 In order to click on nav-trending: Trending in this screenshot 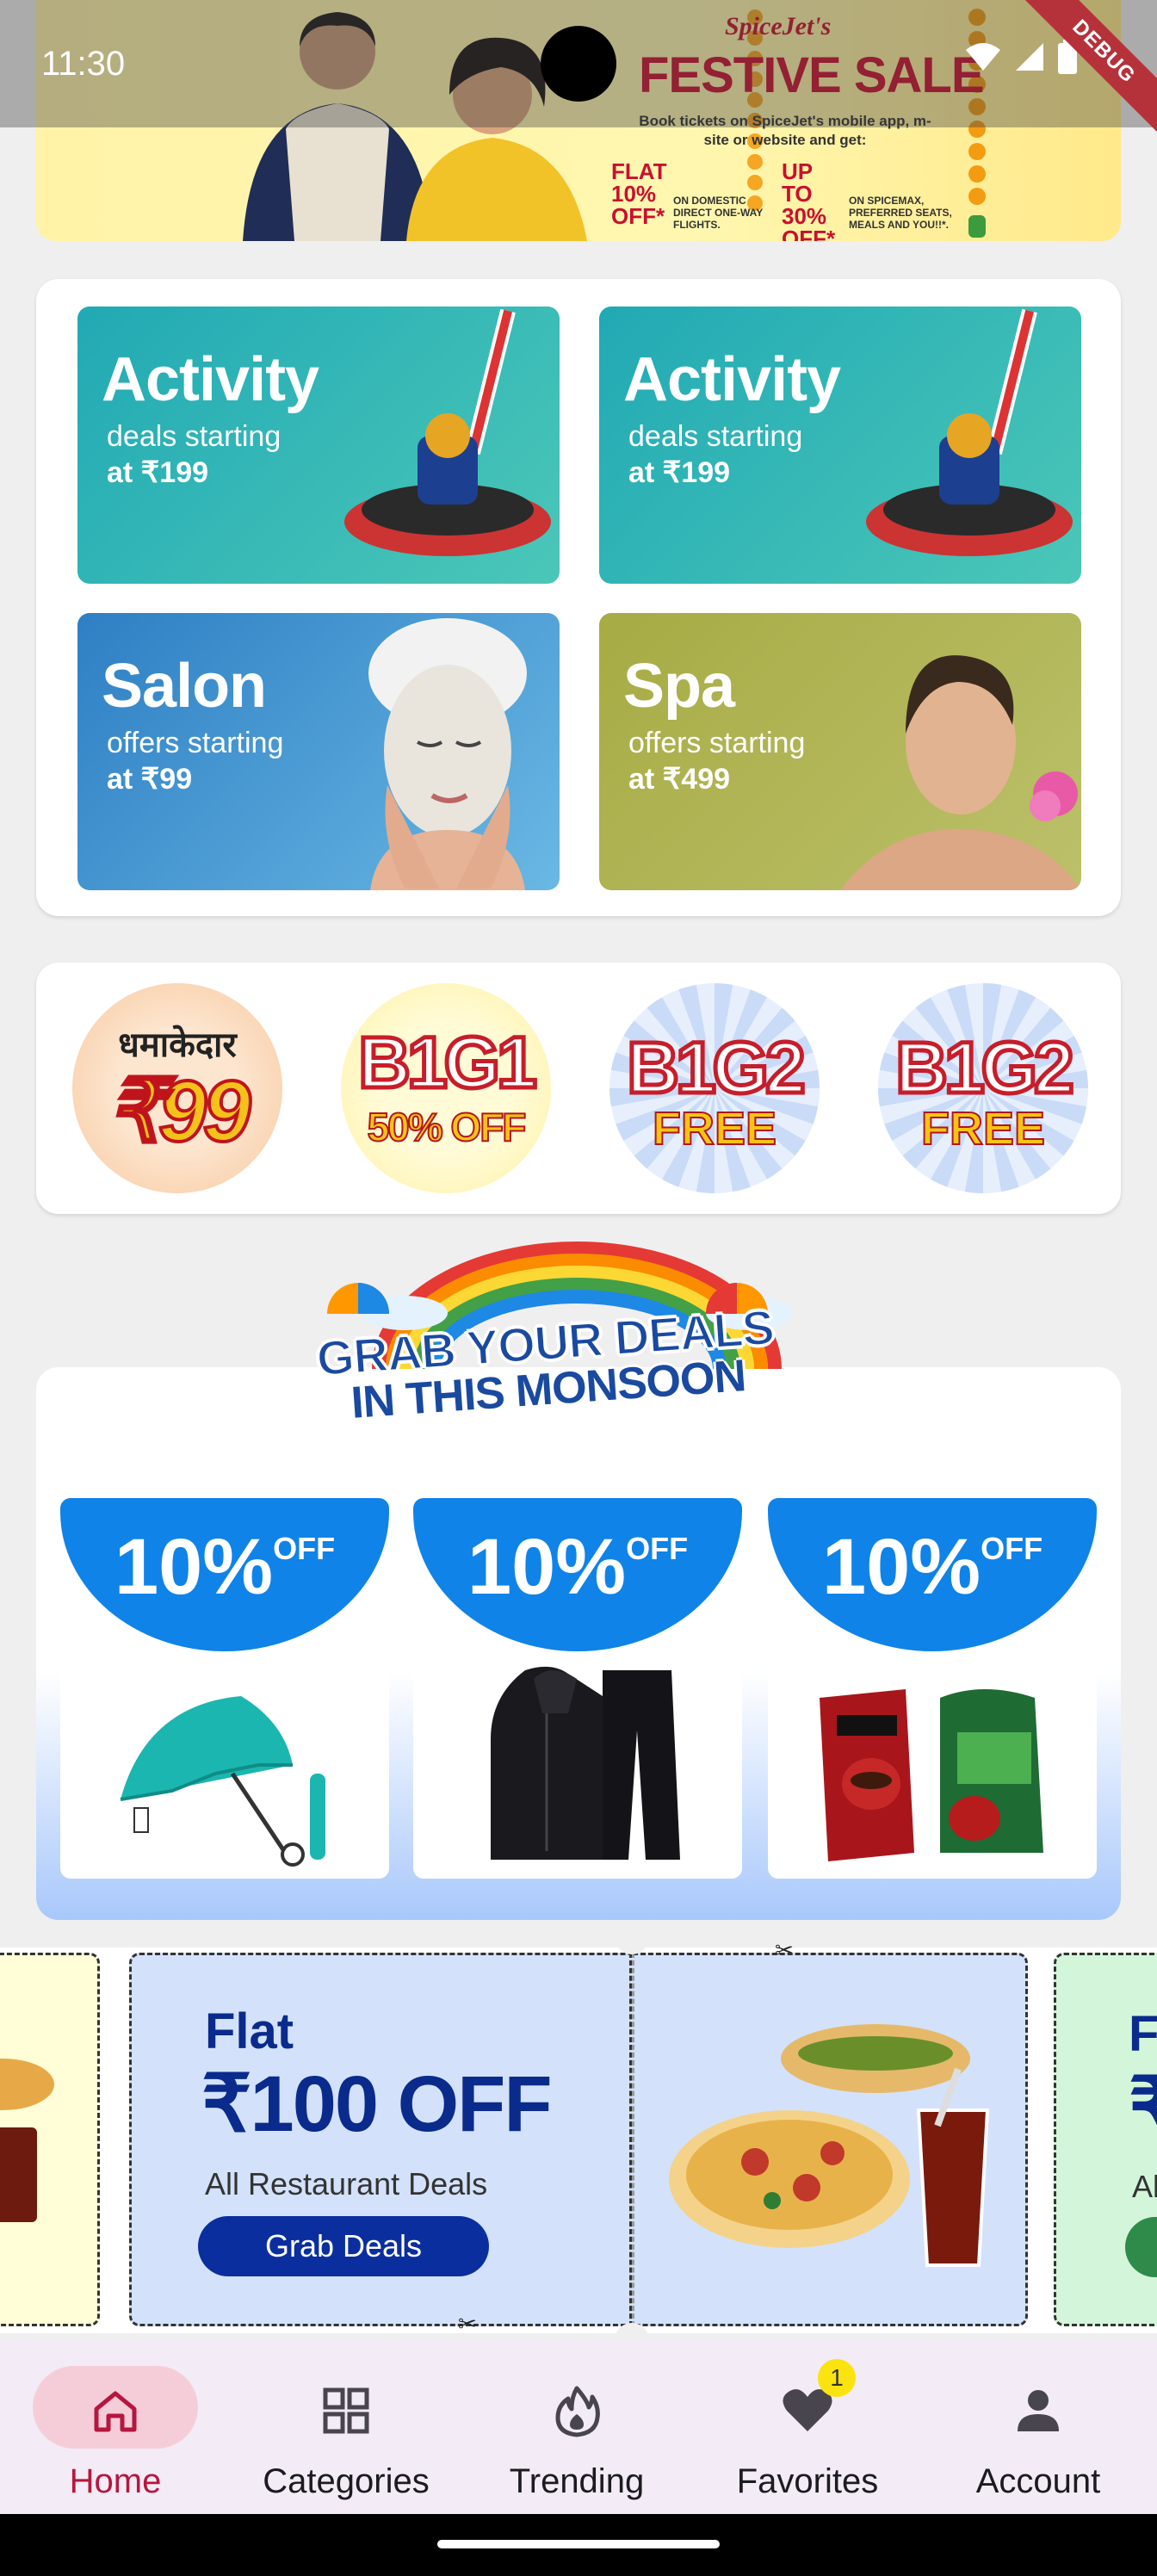, I will do `click(577, 2426)`.